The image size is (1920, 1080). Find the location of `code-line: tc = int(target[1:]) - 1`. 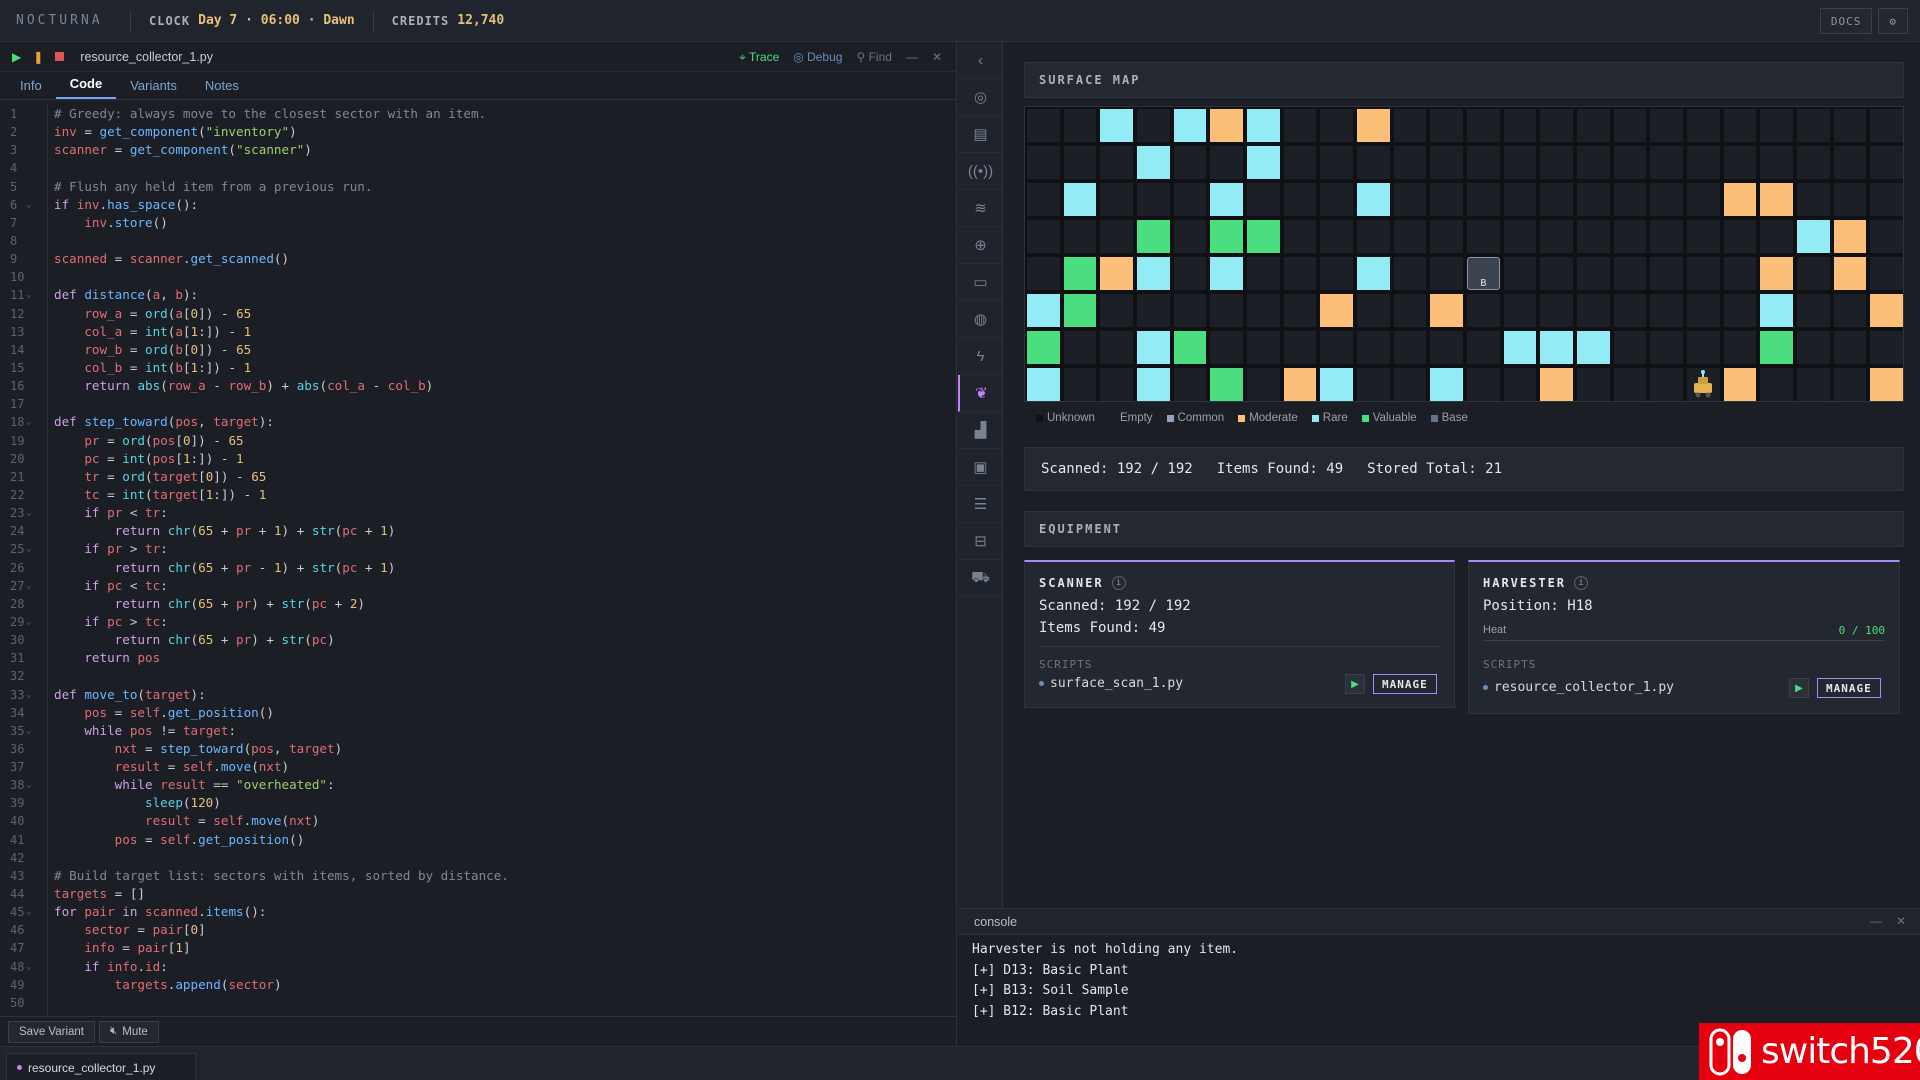

code-line: tc = int(target[1:]) - 1 is located at coordinates (281, 495).